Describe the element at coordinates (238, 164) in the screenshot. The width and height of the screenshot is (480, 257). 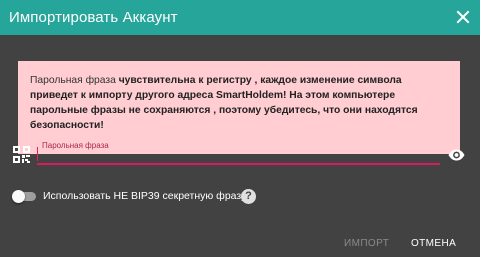
I see `passphrase-underline` at that location.